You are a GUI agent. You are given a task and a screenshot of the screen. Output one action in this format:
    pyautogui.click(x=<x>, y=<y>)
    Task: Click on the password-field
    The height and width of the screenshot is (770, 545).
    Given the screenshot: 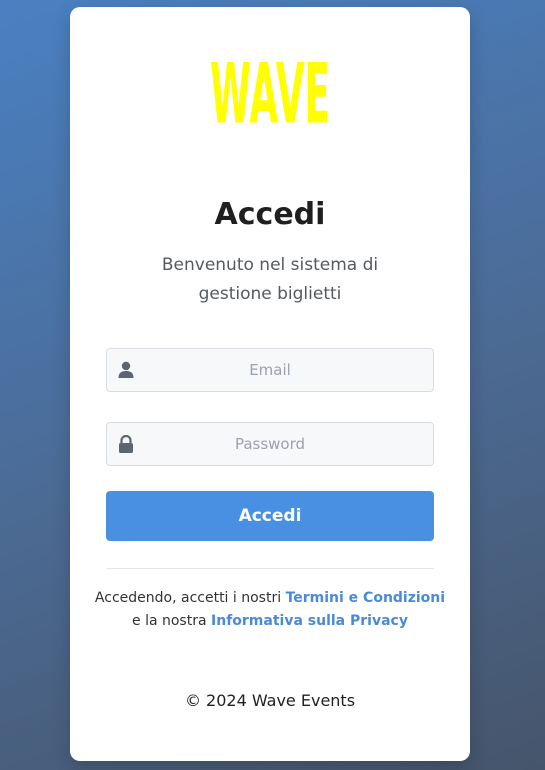 What is the action you would take?
    pyautogui.click(x=270, y=444)
    